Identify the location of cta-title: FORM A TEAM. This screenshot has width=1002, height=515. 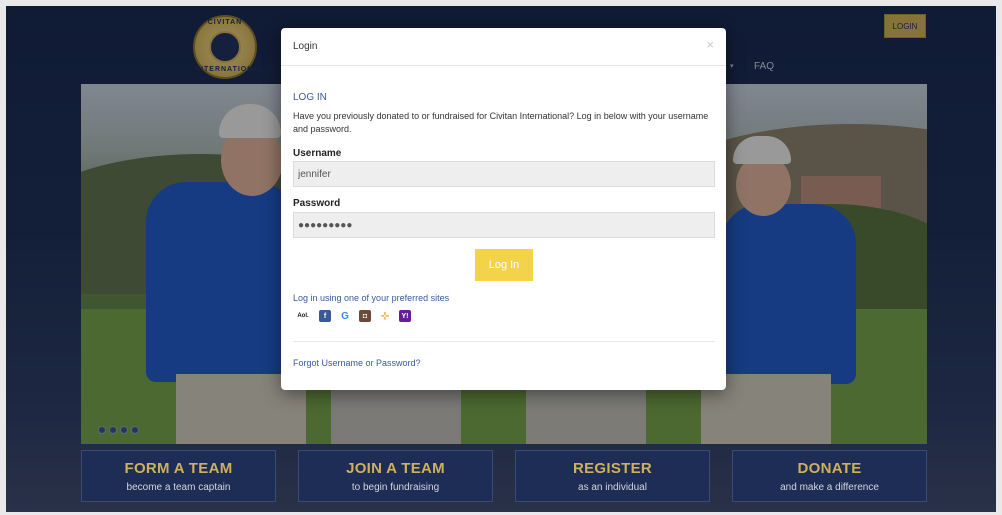
(178, 468).